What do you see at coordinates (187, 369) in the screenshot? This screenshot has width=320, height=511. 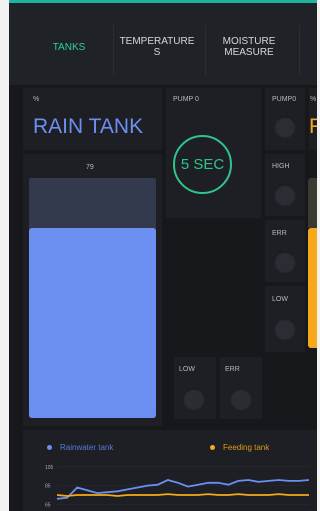 I see `bottom-low-led-label: LOW` at bounding box center [187, 369].